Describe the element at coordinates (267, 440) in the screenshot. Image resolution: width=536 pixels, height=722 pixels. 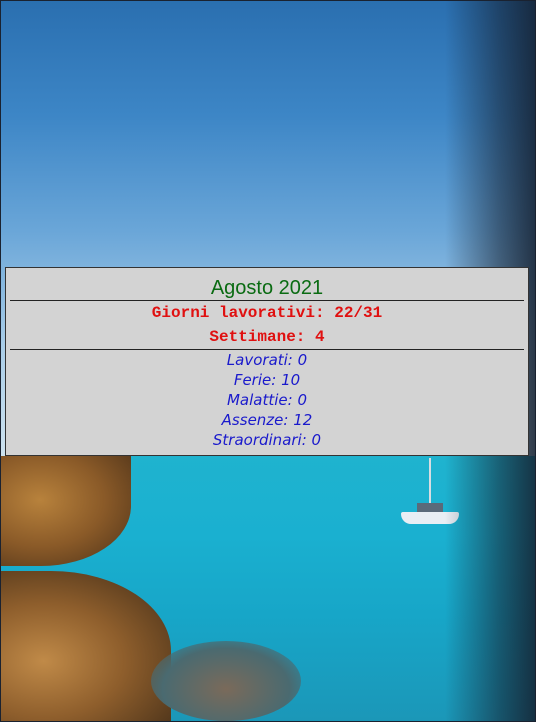
I see `overtime-count: Straordinari: 0` at that location.